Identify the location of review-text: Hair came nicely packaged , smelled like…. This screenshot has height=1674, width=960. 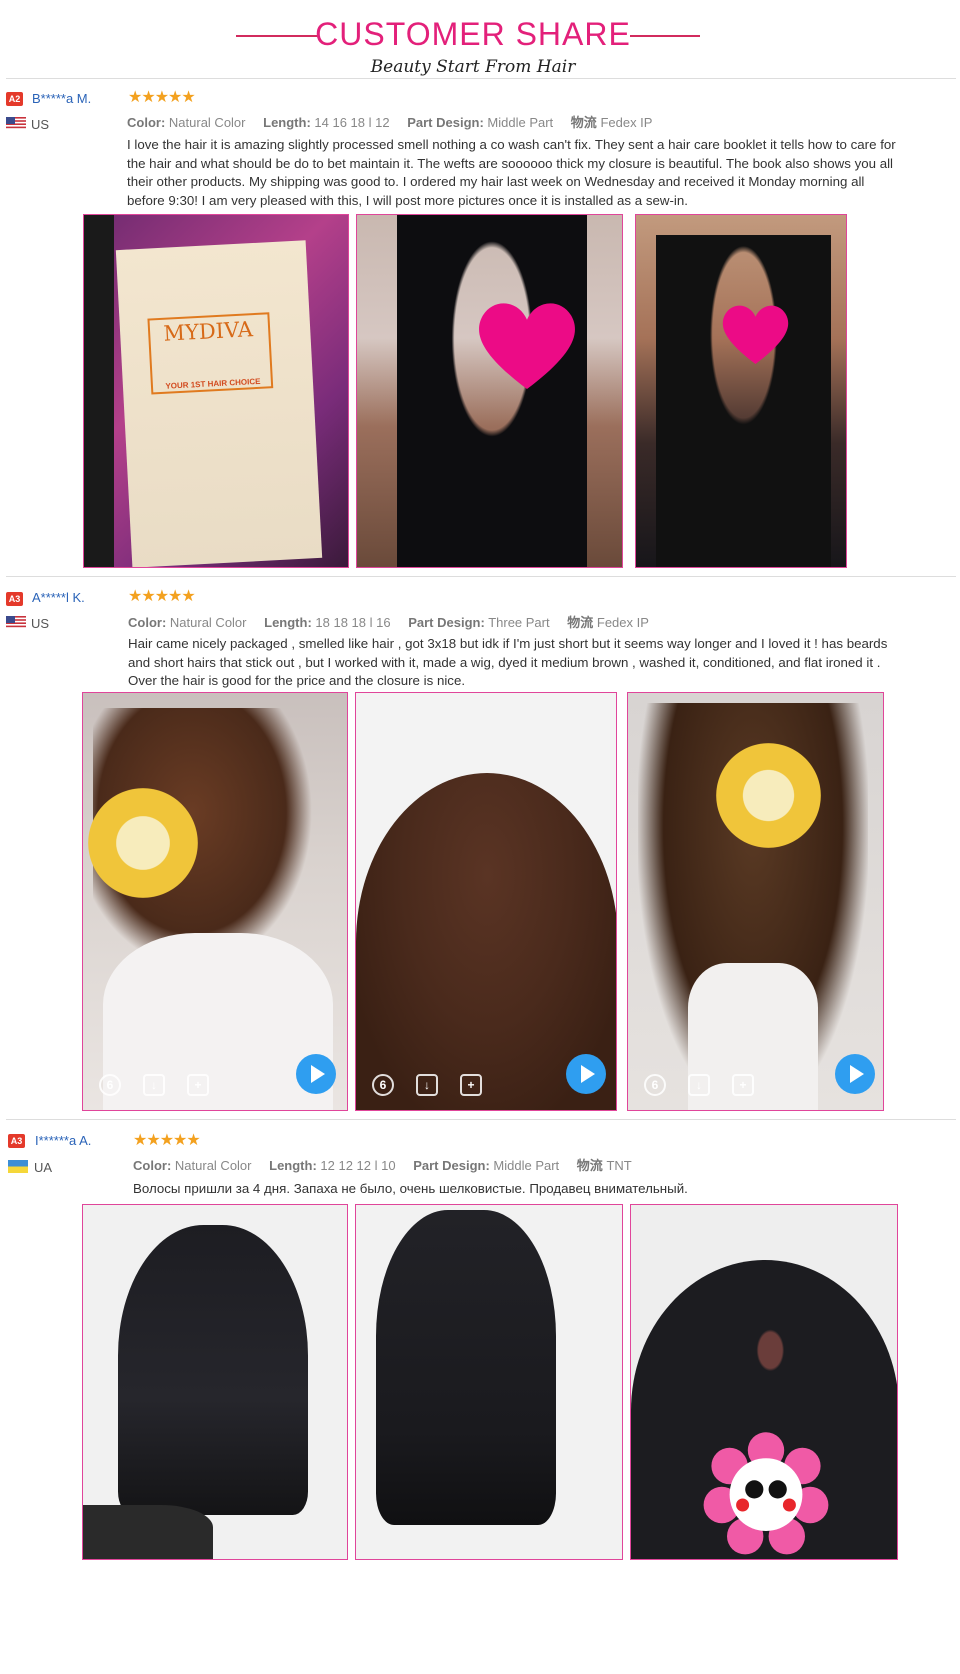
(508, 662).